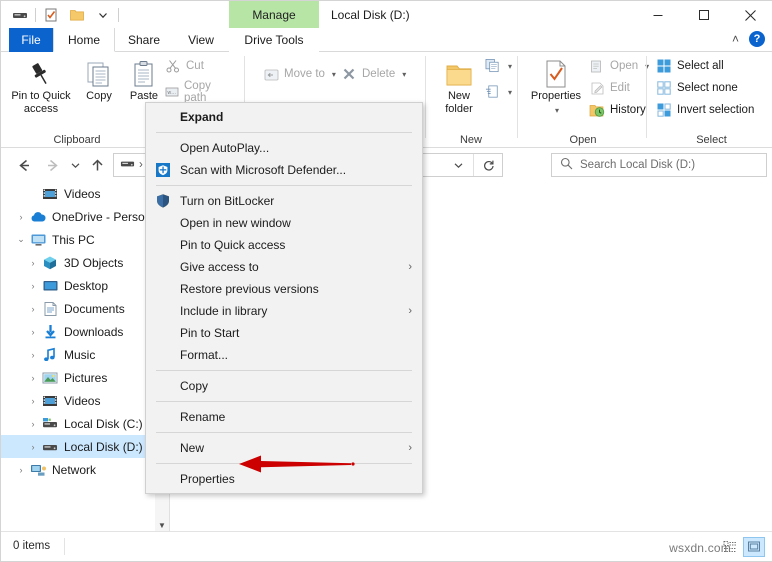 The height and width of the screenshot is (562, 772). What do you see at coordinates (659, 165) in the screenshot?
I see `search-input: Search Local Disk (D:)` at bounding box center [659, 165].